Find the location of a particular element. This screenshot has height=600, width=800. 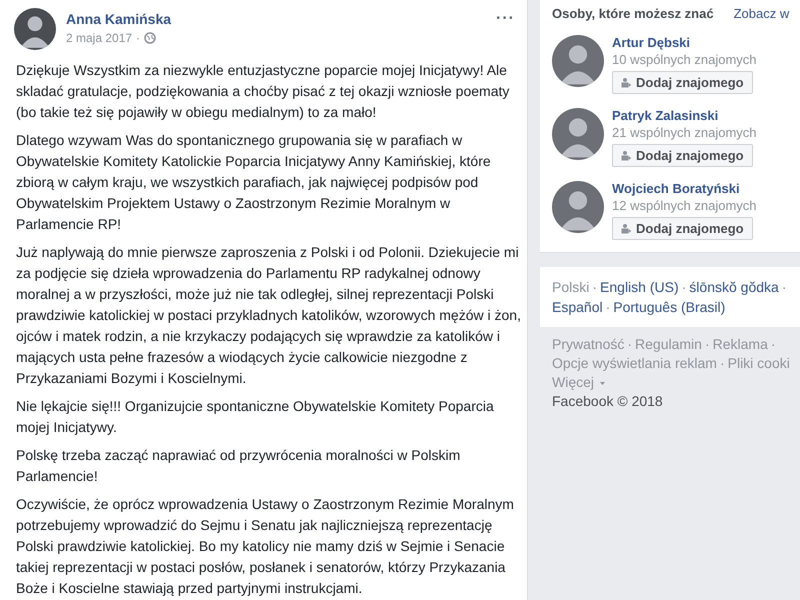

language-link: Português (Brasil) is located at coordinates (669, 307).